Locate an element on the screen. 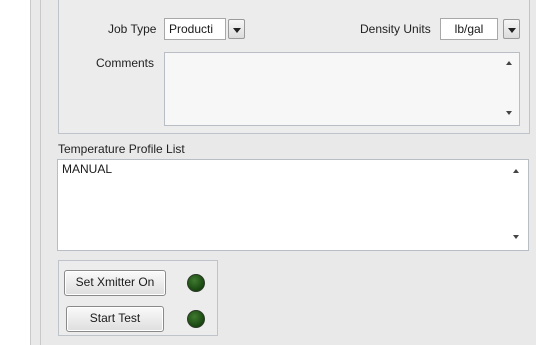  density-units-dropdown-button is located at coordinates (511, 29).